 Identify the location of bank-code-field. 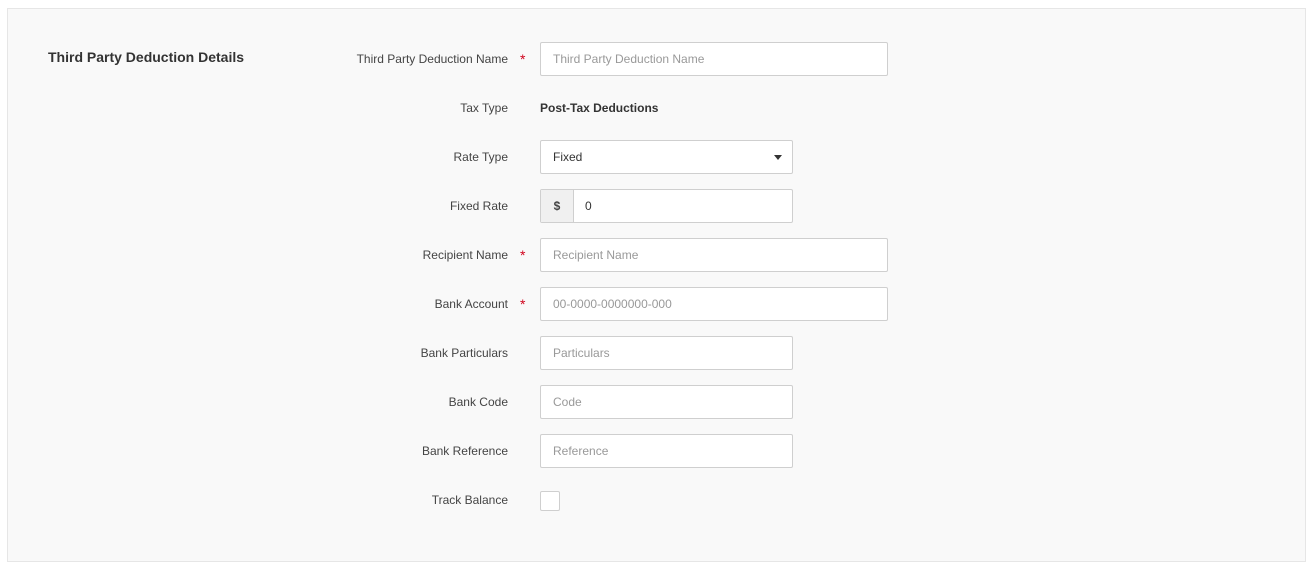
(666, 402).